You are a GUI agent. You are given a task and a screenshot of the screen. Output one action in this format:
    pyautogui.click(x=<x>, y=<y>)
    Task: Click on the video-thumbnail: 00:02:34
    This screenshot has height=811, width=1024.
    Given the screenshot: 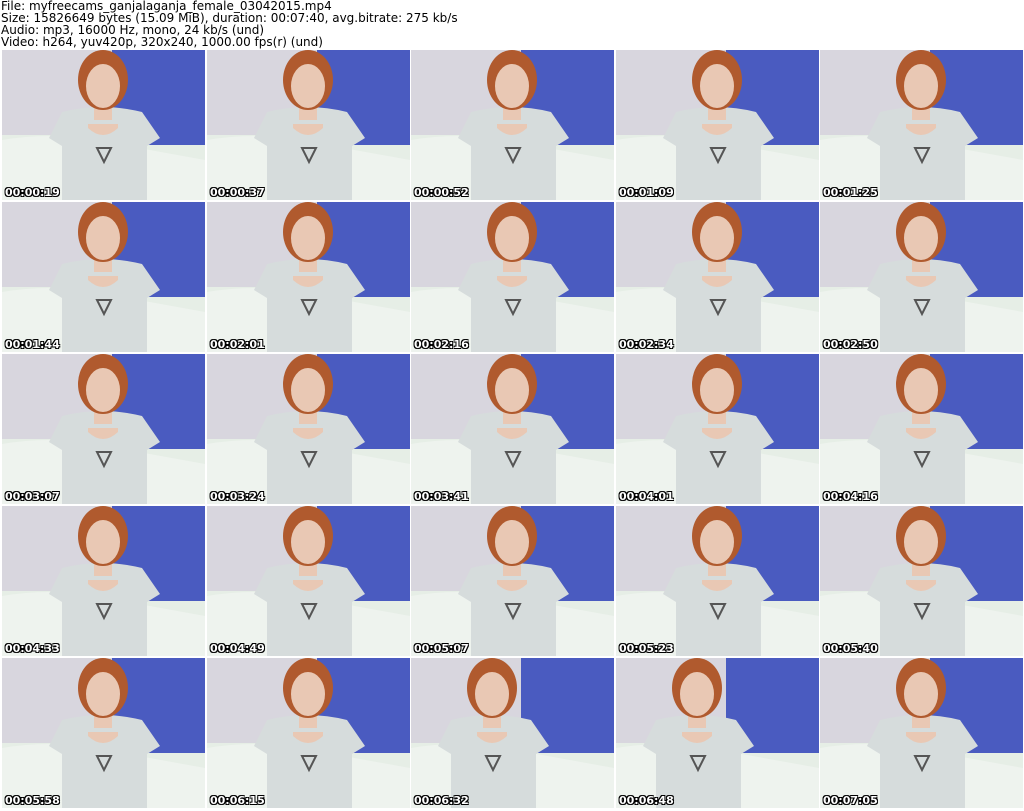 What is the action you would take?
    pyautogui.click(x=717, y=277)
    